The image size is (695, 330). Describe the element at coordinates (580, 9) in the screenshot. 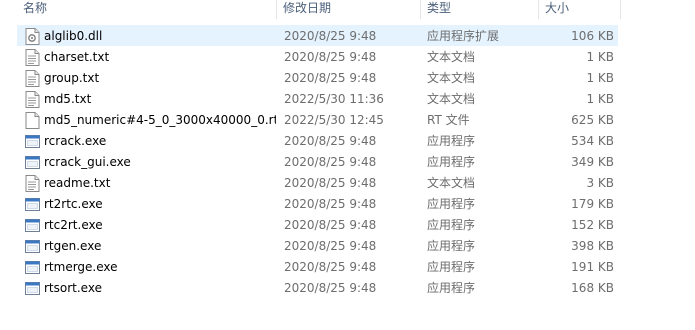

I see `column-header-size: 大小` at that location.